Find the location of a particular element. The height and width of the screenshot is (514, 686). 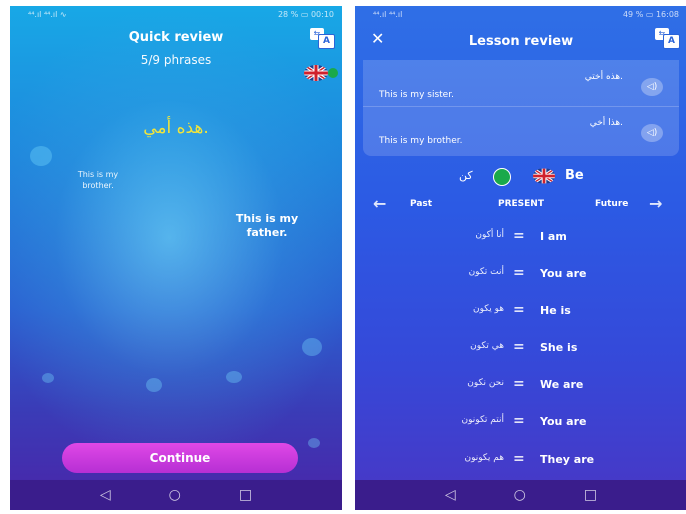

conjugation-arabic: هي تكون is located at coordinates (487, 346).